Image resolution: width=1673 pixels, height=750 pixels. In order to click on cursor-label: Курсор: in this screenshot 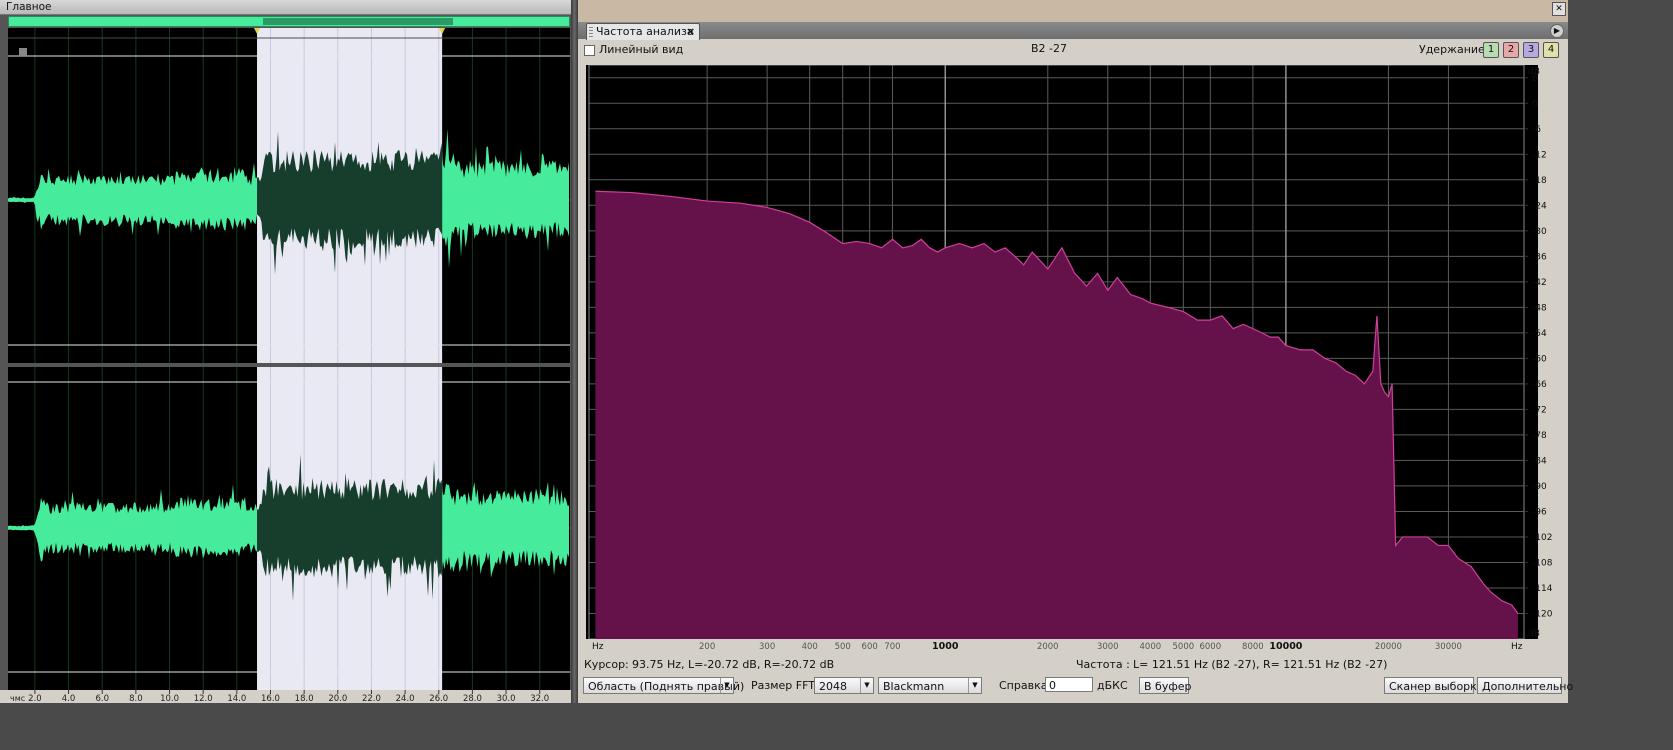, I will do `click(606, 664)`.